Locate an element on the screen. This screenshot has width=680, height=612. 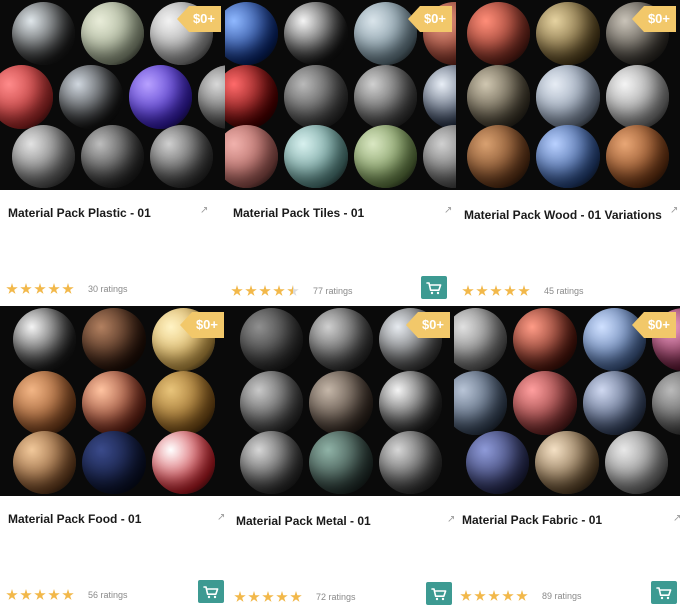
product-title: Material Pack Fabric - 01 is located at coordinates (532, 520).